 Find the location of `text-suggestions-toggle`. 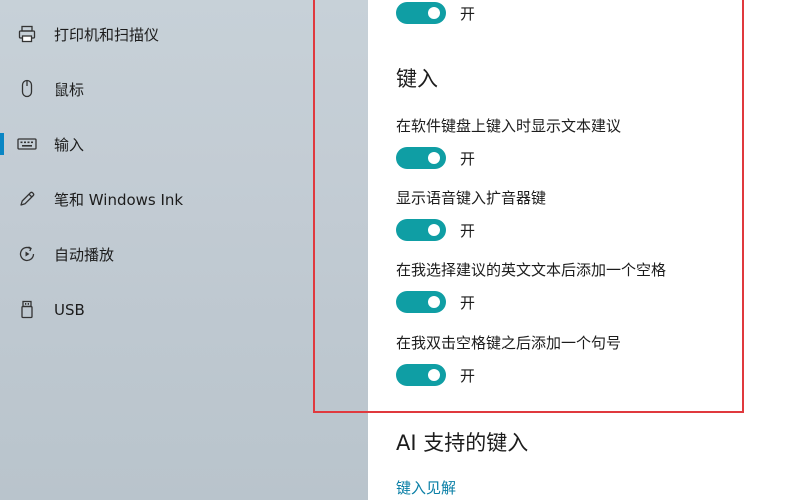

text-suggestions-toggle is located at coordinates (421, 158).